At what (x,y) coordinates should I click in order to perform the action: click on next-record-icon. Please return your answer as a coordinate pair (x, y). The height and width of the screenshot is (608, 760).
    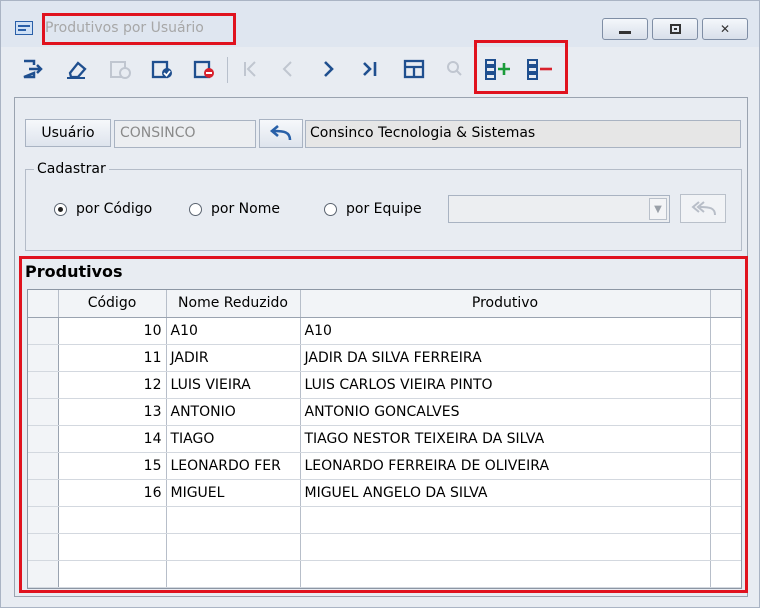
    Looking at the image, I should click on (329, 69).